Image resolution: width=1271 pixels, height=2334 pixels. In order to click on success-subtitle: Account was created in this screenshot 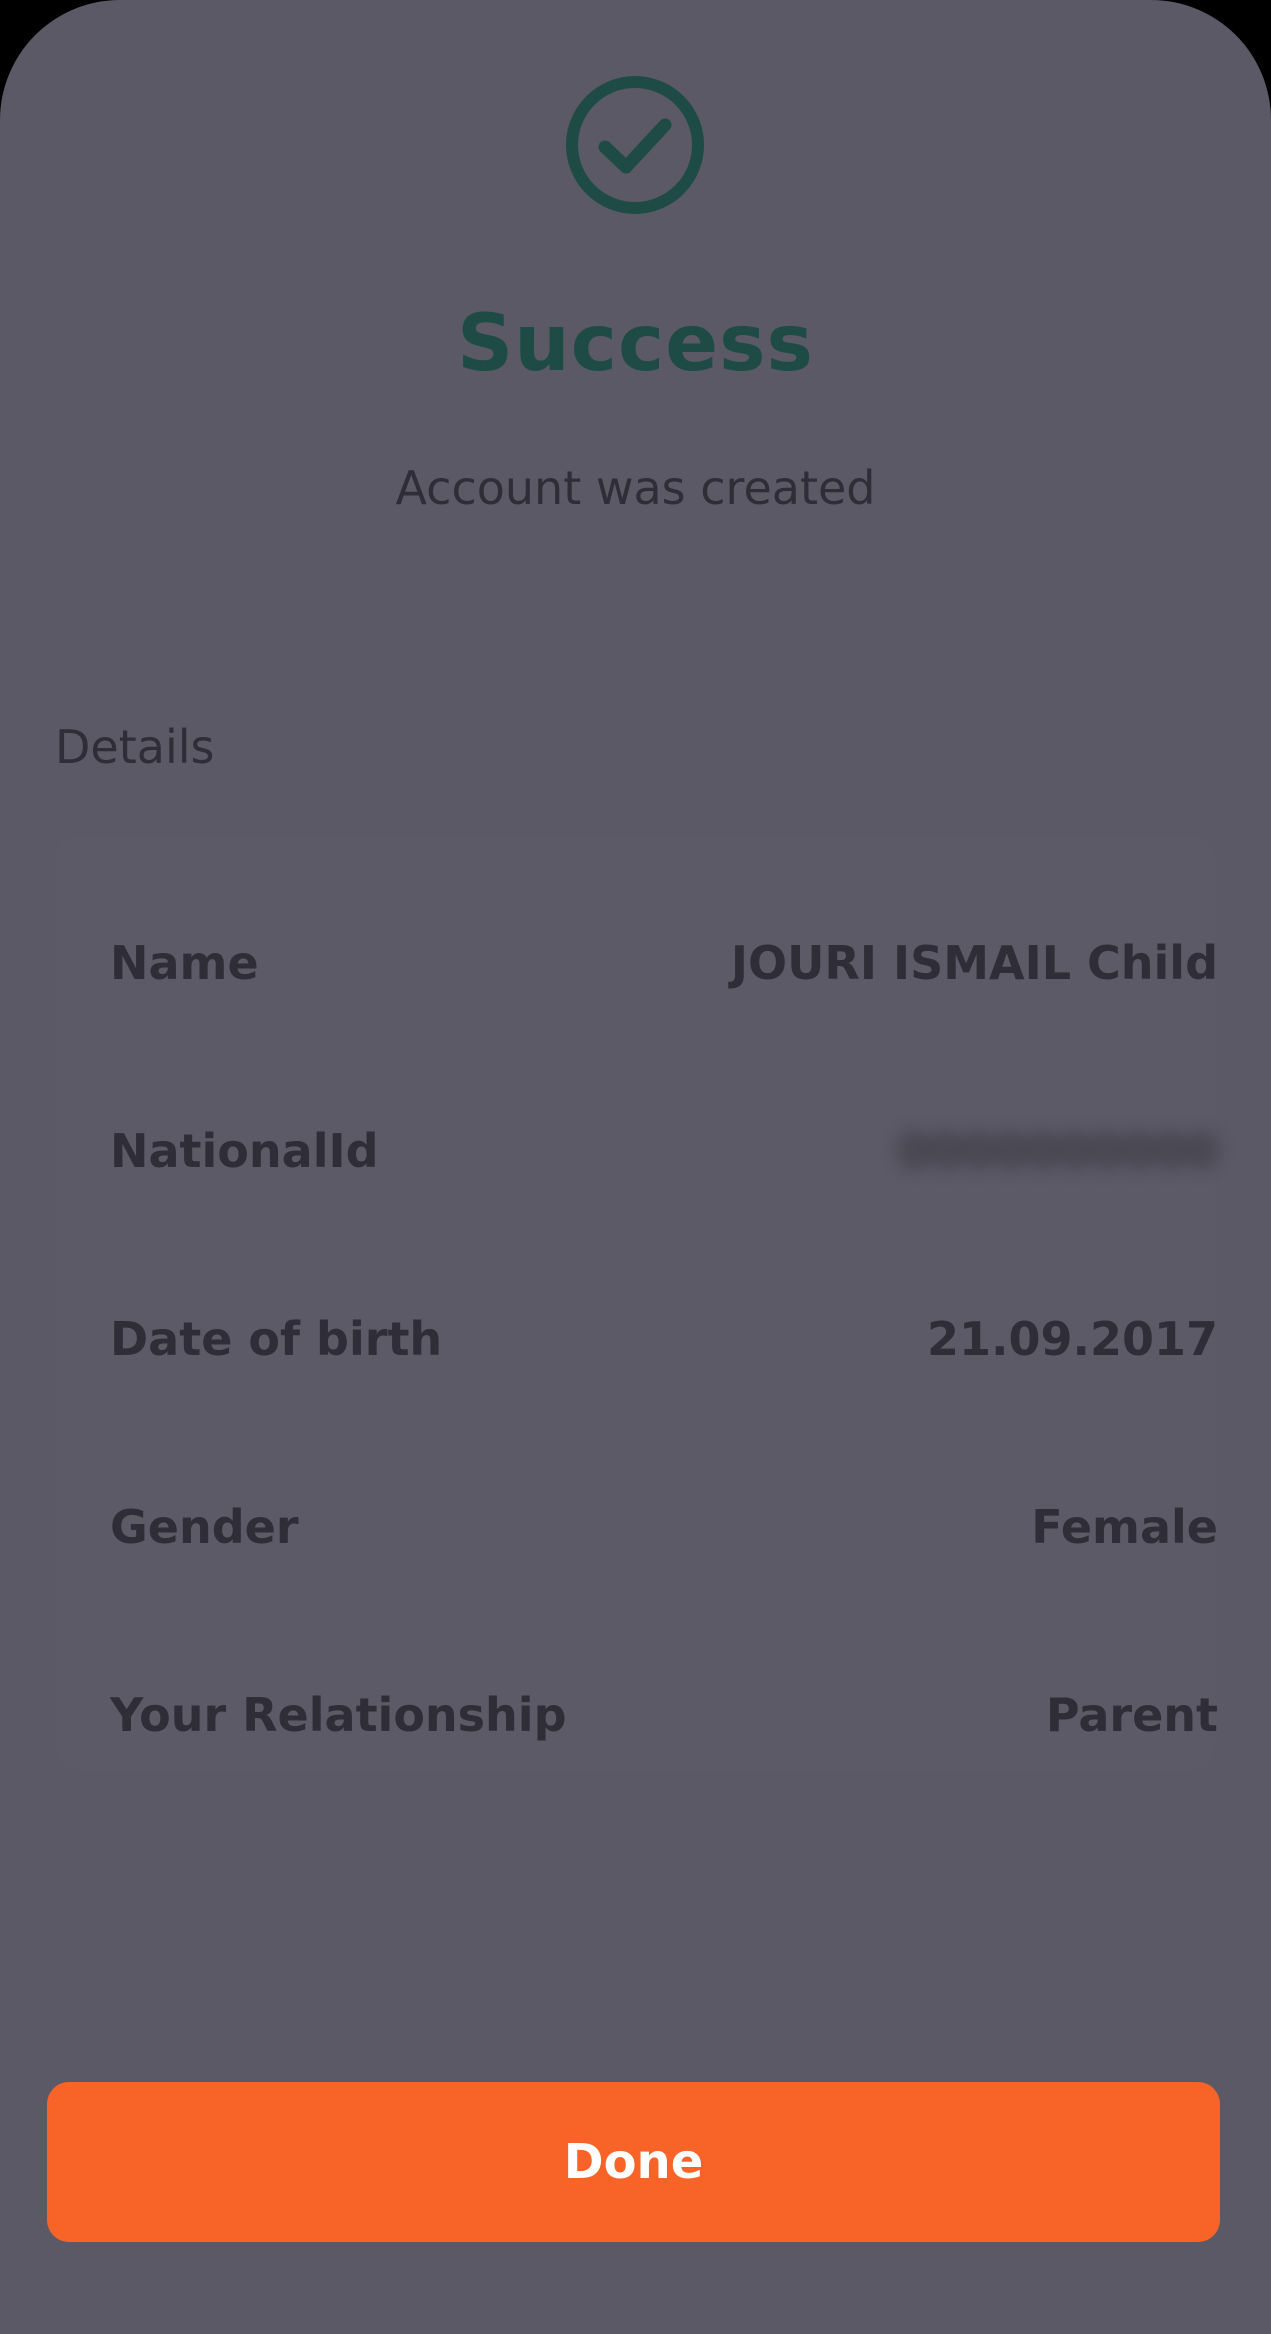, I will do `click(635, 488)`.